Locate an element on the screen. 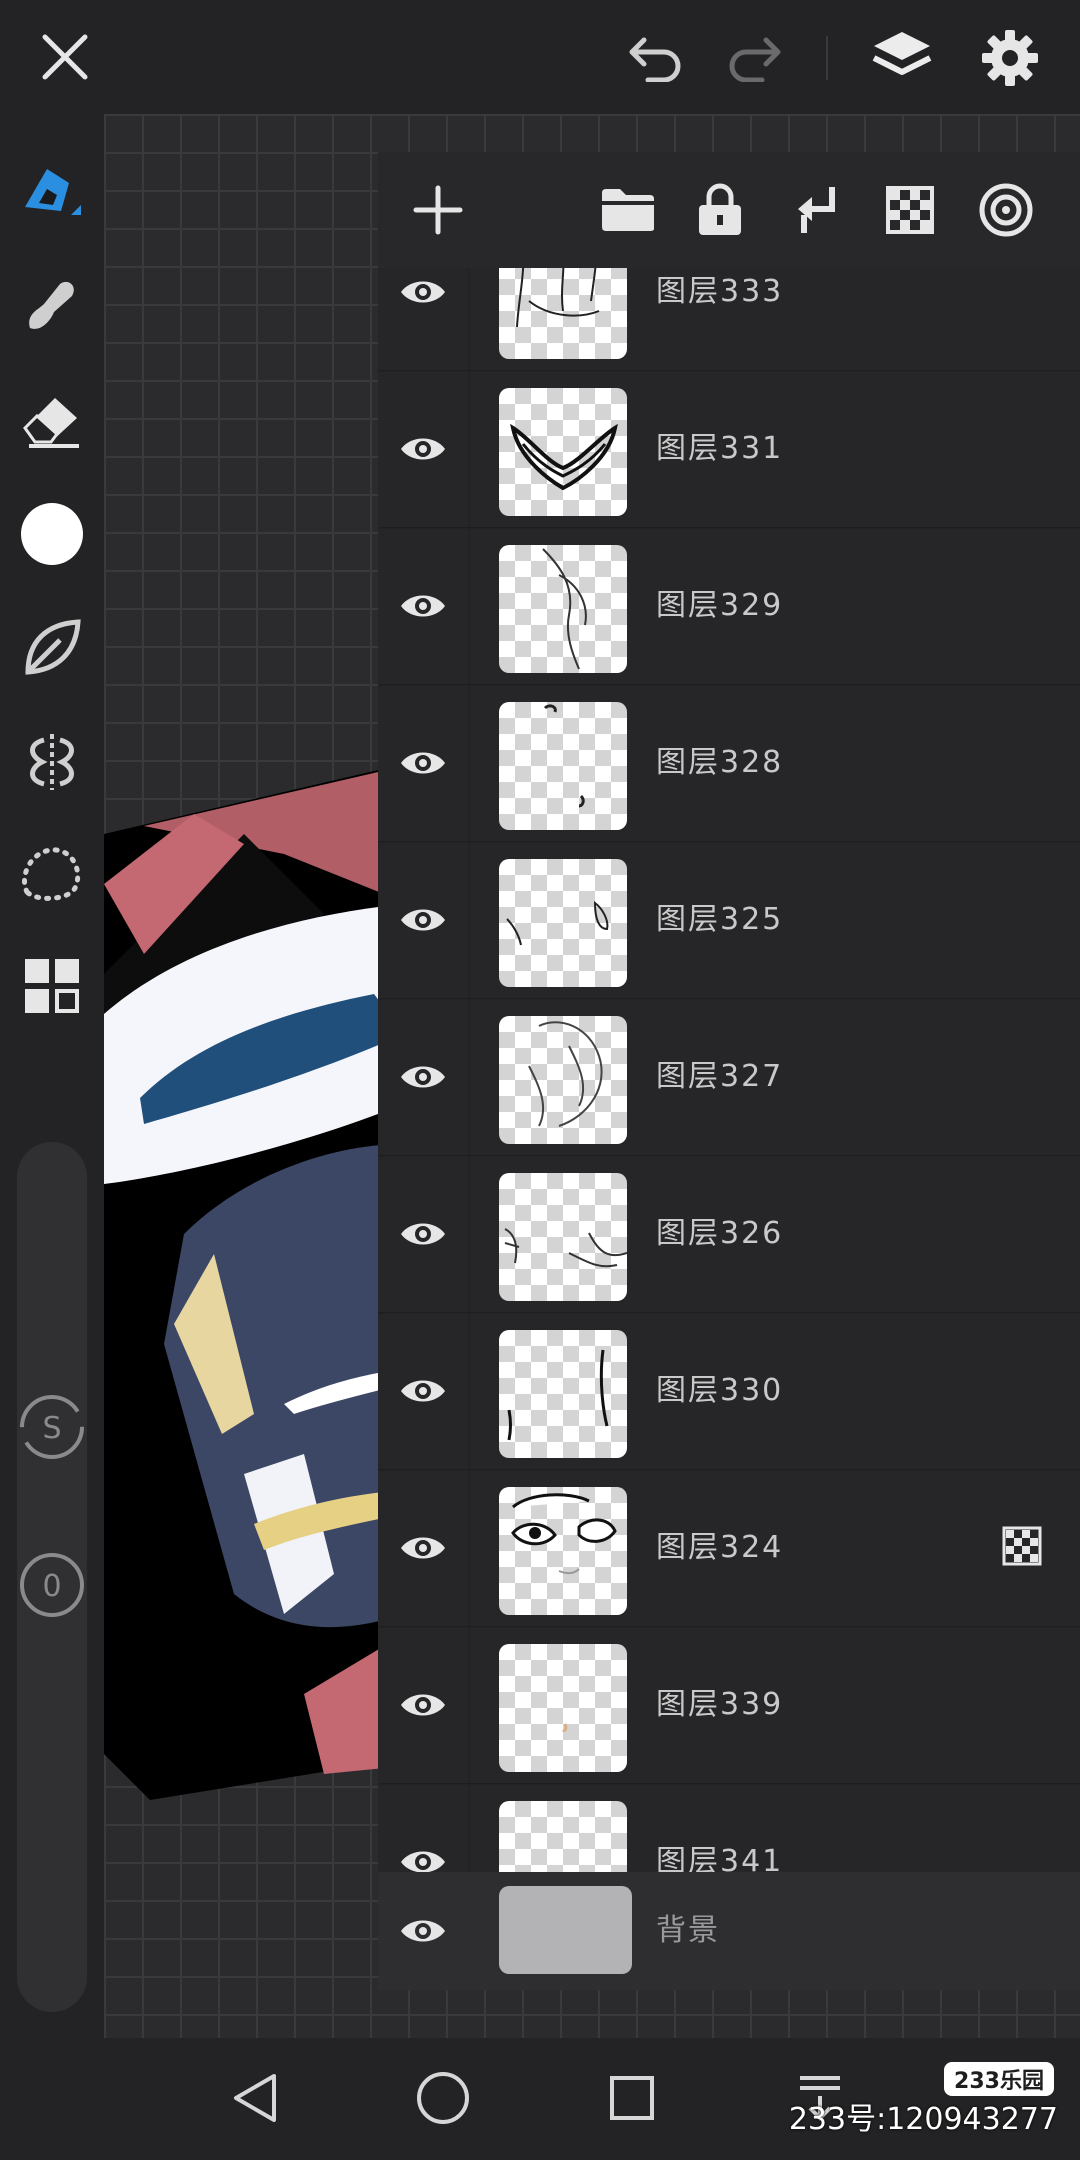 This screenshot has width=1080, height=2160. layer-row: 图层339 is located at coordinates (729, 1706).